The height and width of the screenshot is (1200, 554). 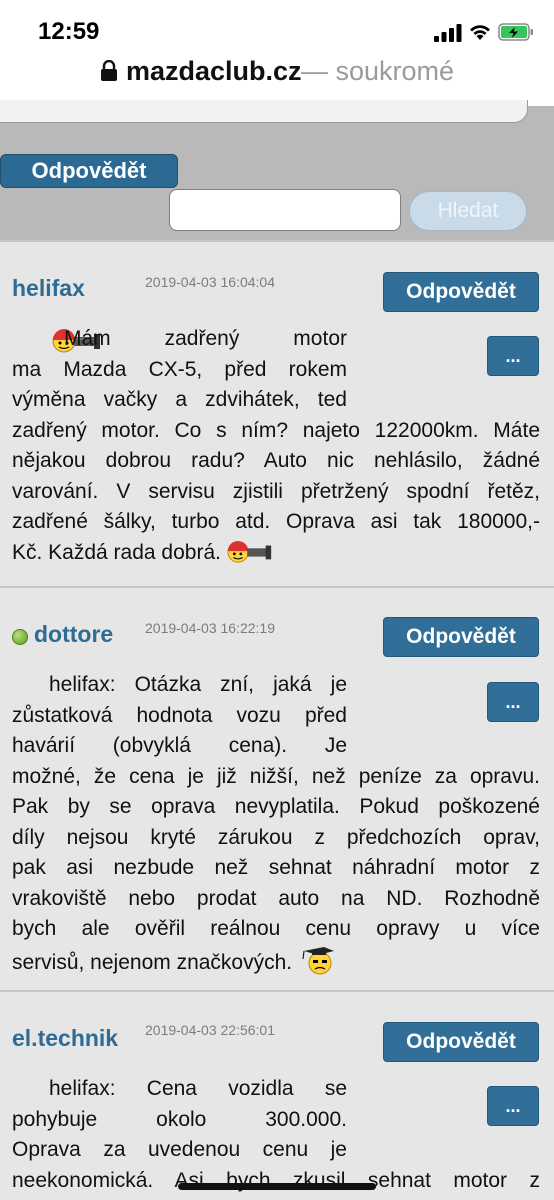 What do you see at coordinates (65, 1038) in the screenshot?
I see `post-author: el.technik` at bounding box center [65, 1038].